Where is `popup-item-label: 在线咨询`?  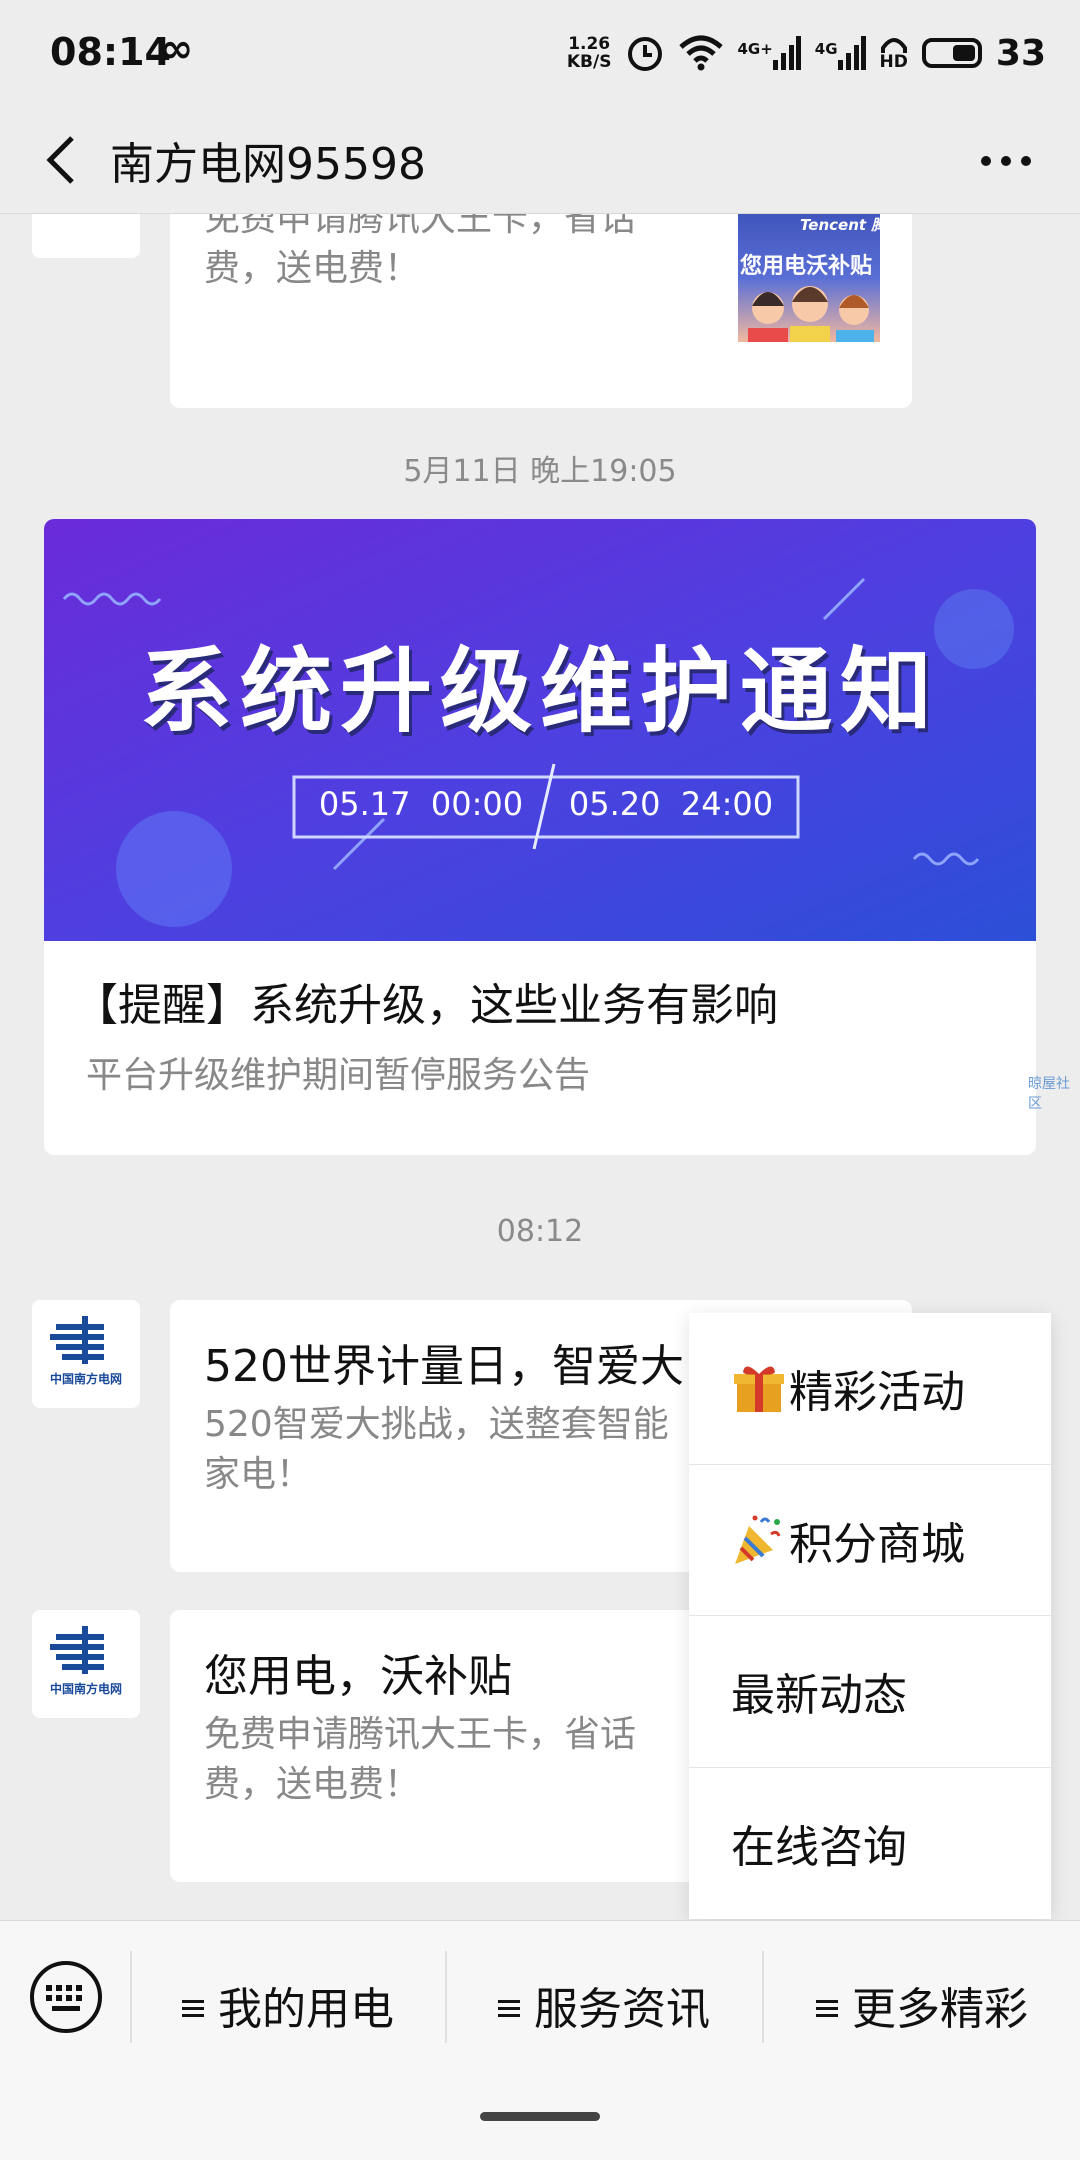 popup-item-label: 在线咨询 is located at coordinates (819, 1848).